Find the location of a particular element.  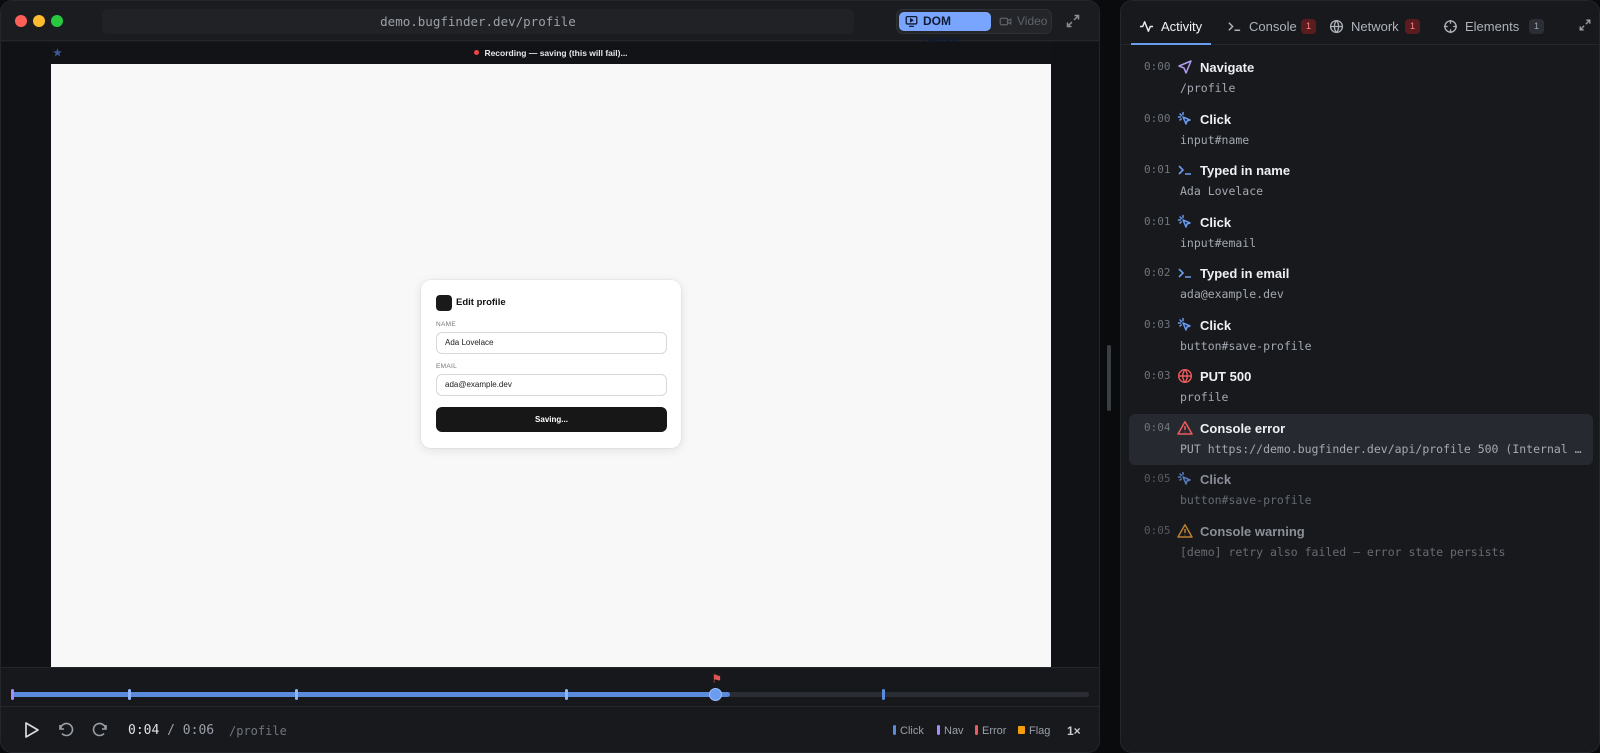

timeline: ⚑ is located at coordinates (550, 687).